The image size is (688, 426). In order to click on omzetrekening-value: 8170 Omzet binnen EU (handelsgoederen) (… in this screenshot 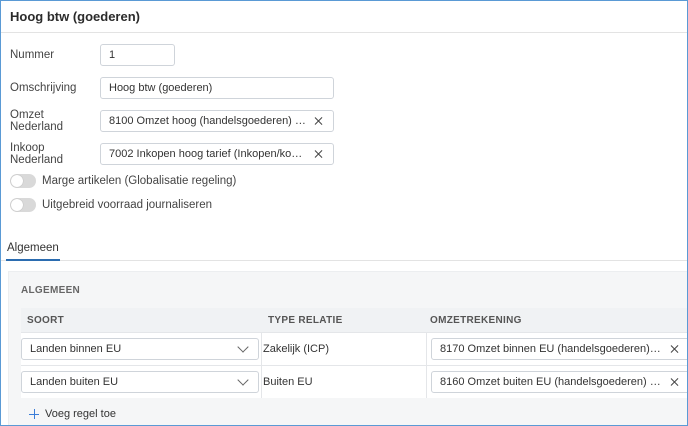, I will do `click(551, 349)`.